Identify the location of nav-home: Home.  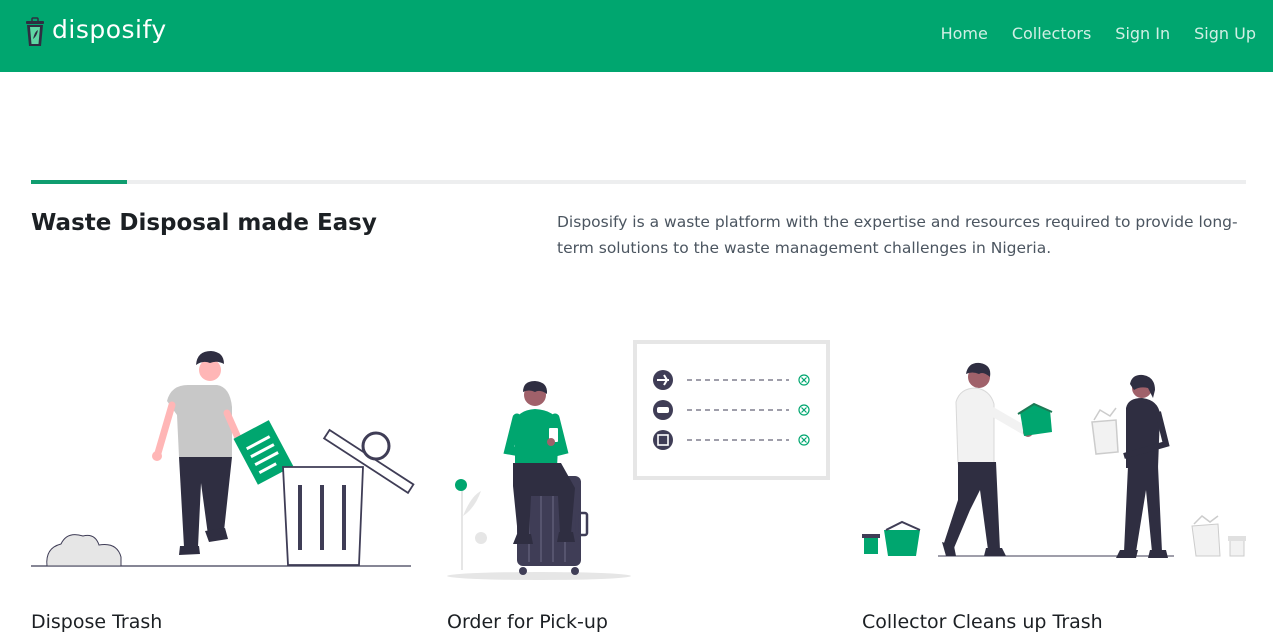
(964, 34).